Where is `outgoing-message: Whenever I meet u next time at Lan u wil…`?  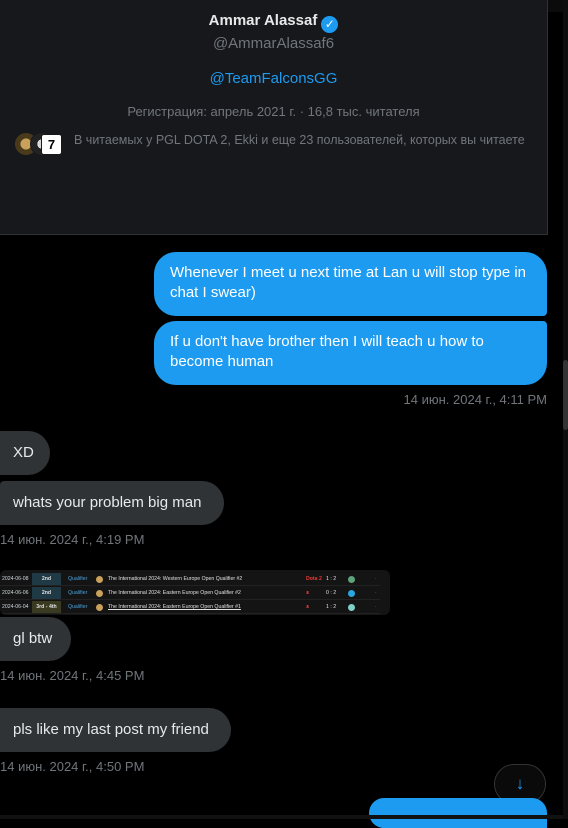
outgoing-message: Whenever I meet u next time at Lan u wil… is located at coordinates (350, 284).